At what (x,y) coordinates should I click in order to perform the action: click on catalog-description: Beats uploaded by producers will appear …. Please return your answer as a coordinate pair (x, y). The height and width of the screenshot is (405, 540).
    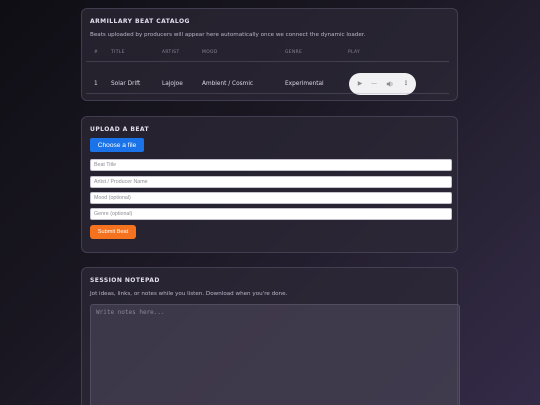
    Looking at the image, I should click on (228, 35).